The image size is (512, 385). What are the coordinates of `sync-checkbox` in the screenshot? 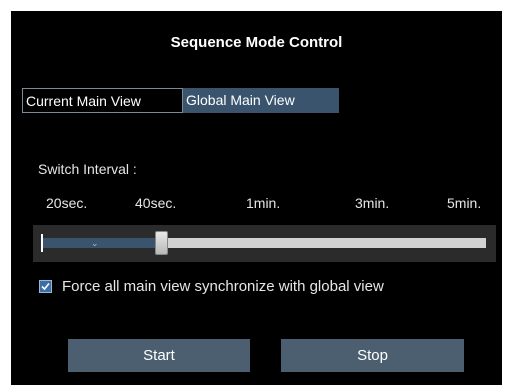 It's located at (45, 286).